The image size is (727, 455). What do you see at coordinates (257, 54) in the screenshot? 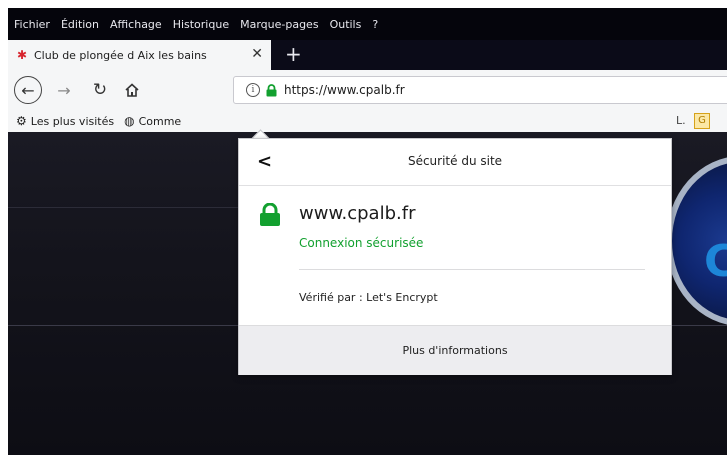
I see `tab-close-button: ✕` at bounding box center [257, 54].